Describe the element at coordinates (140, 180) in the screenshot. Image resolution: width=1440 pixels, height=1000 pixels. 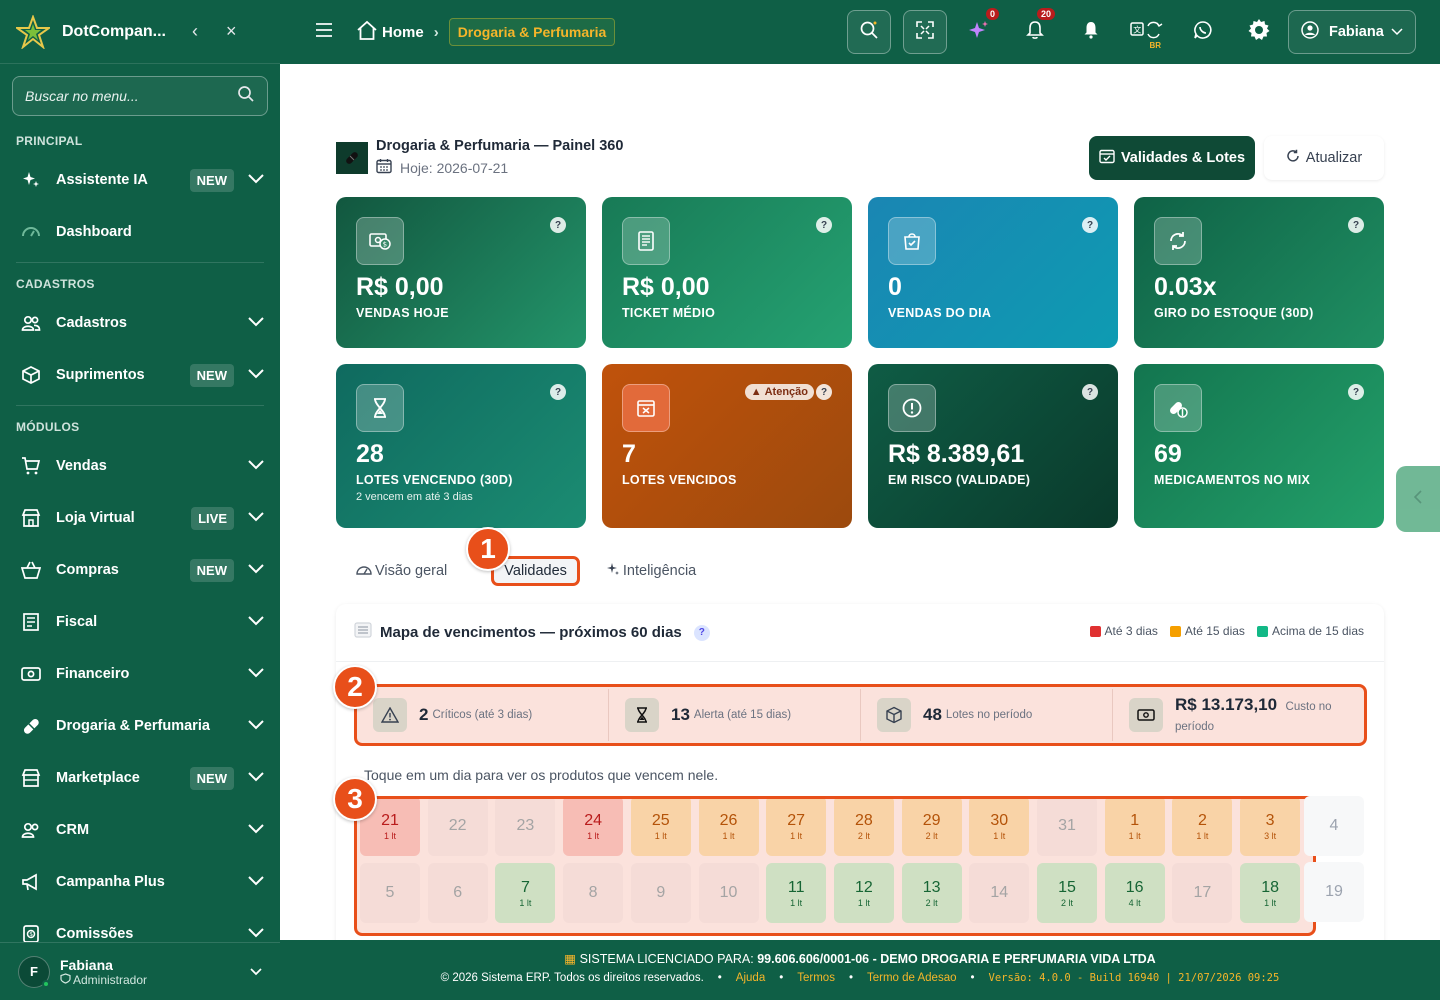
I see `sidebar-item-assistente-ia: Assistente IA NEW` at that location.